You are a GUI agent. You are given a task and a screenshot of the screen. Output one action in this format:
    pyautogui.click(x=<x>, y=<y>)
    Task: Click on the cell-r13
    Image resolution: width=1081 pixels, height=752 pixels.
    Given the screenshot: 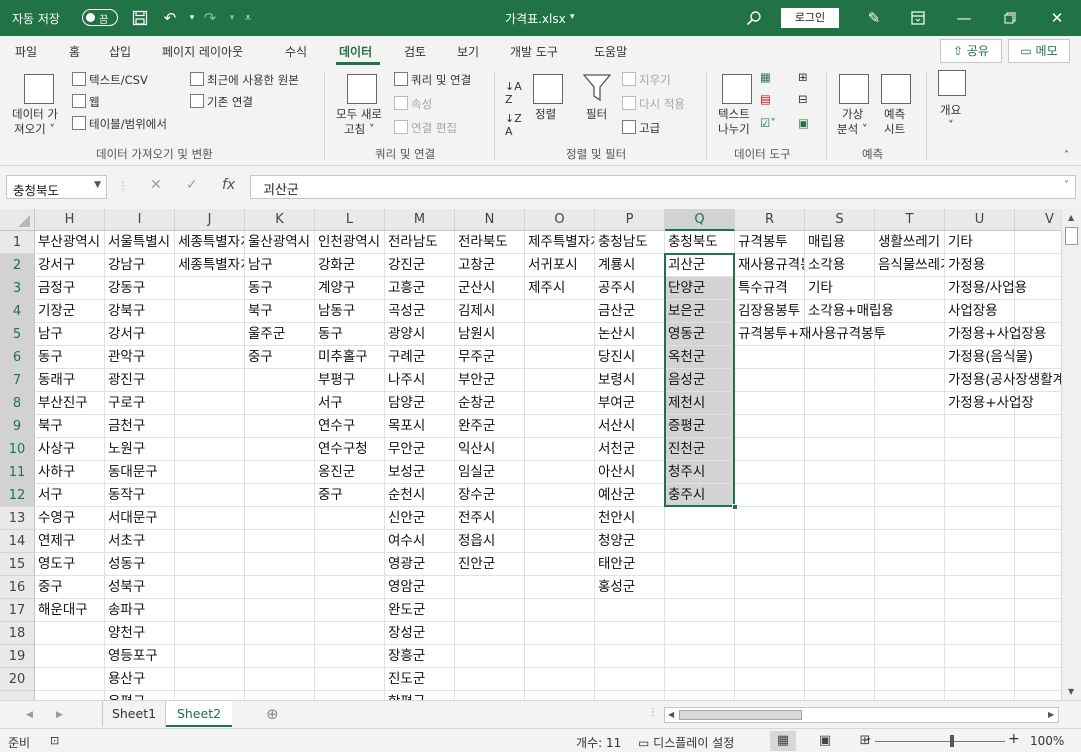 What is the action you would take?
    pyautogui.click(x=770, y=518)
    